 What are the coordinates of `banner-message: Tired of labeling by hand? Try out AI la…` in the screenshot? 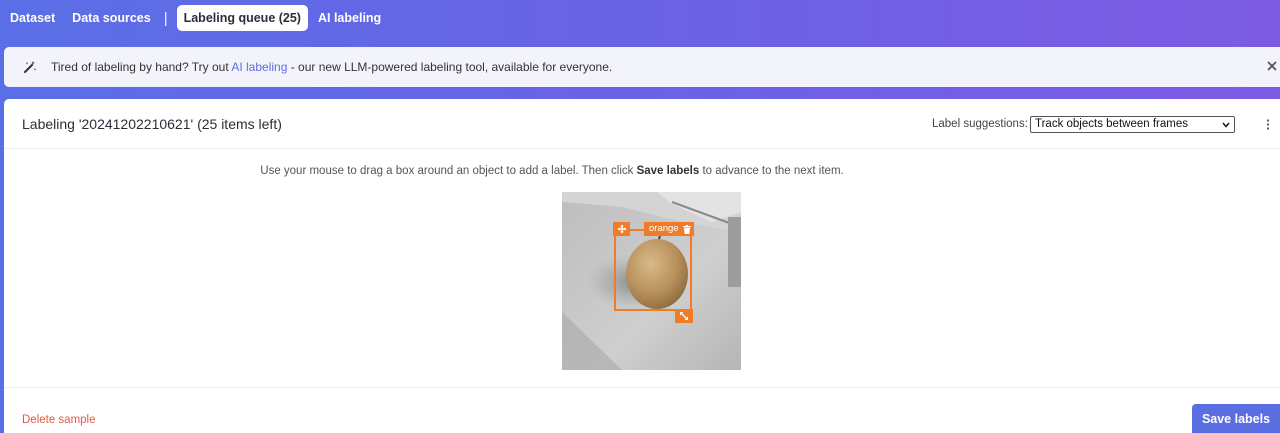 It's located at (331, 67).